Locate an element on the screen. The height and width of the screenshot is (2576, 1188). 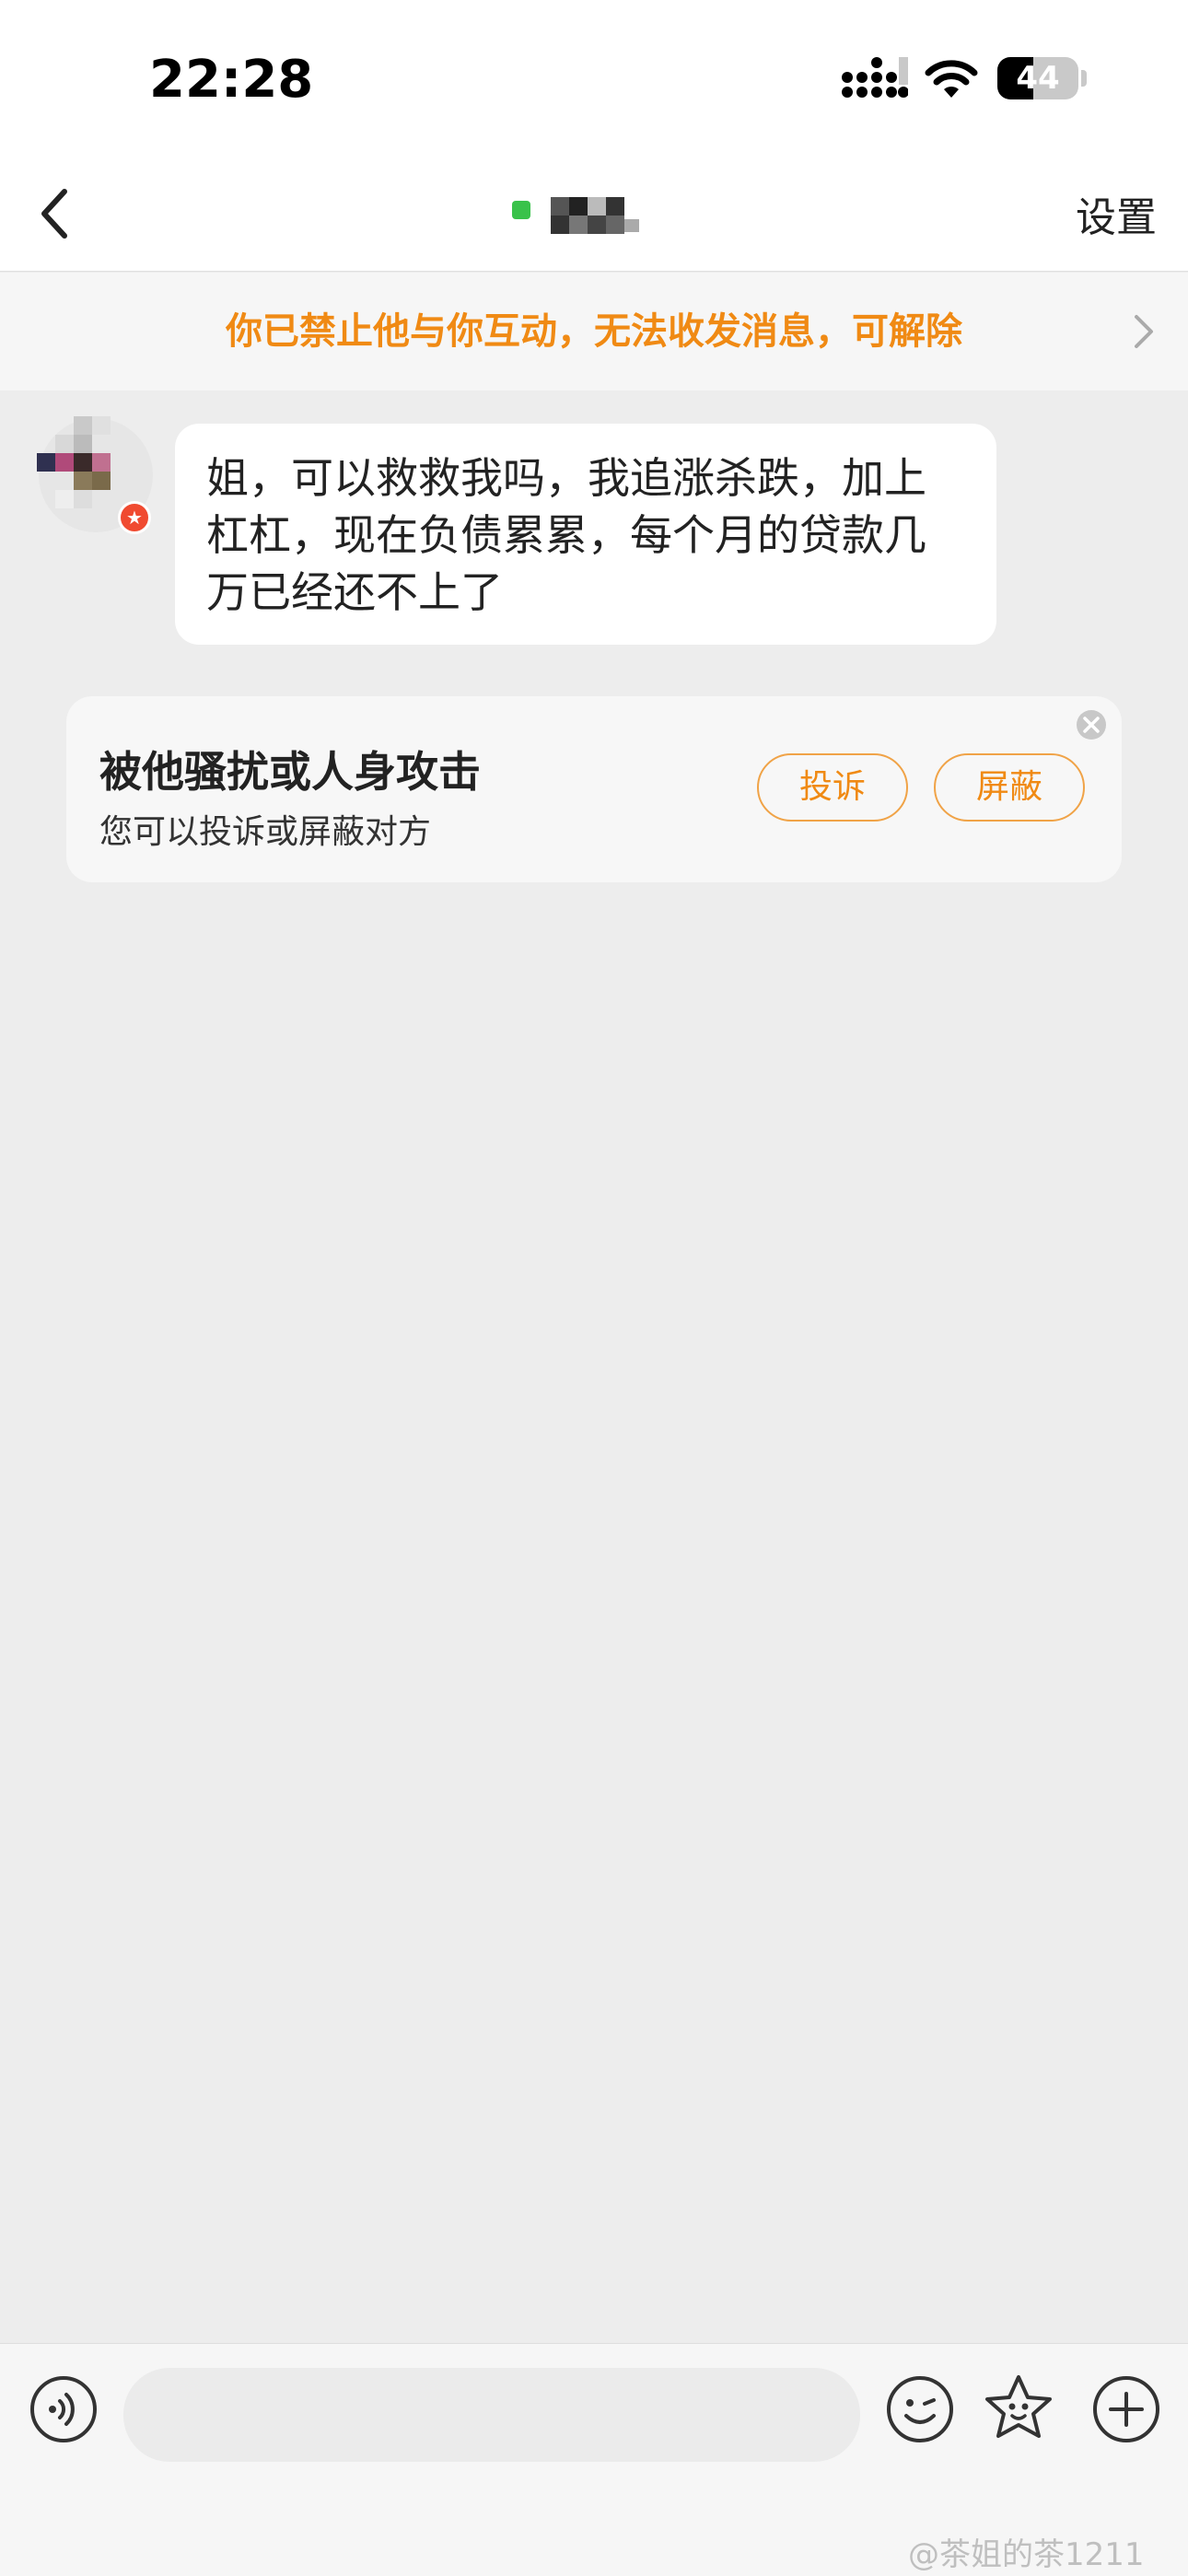
blocked-banner-text: 你已禁止他与你互动，无法收发消息，可解除 is located at coordinates (594, 331).